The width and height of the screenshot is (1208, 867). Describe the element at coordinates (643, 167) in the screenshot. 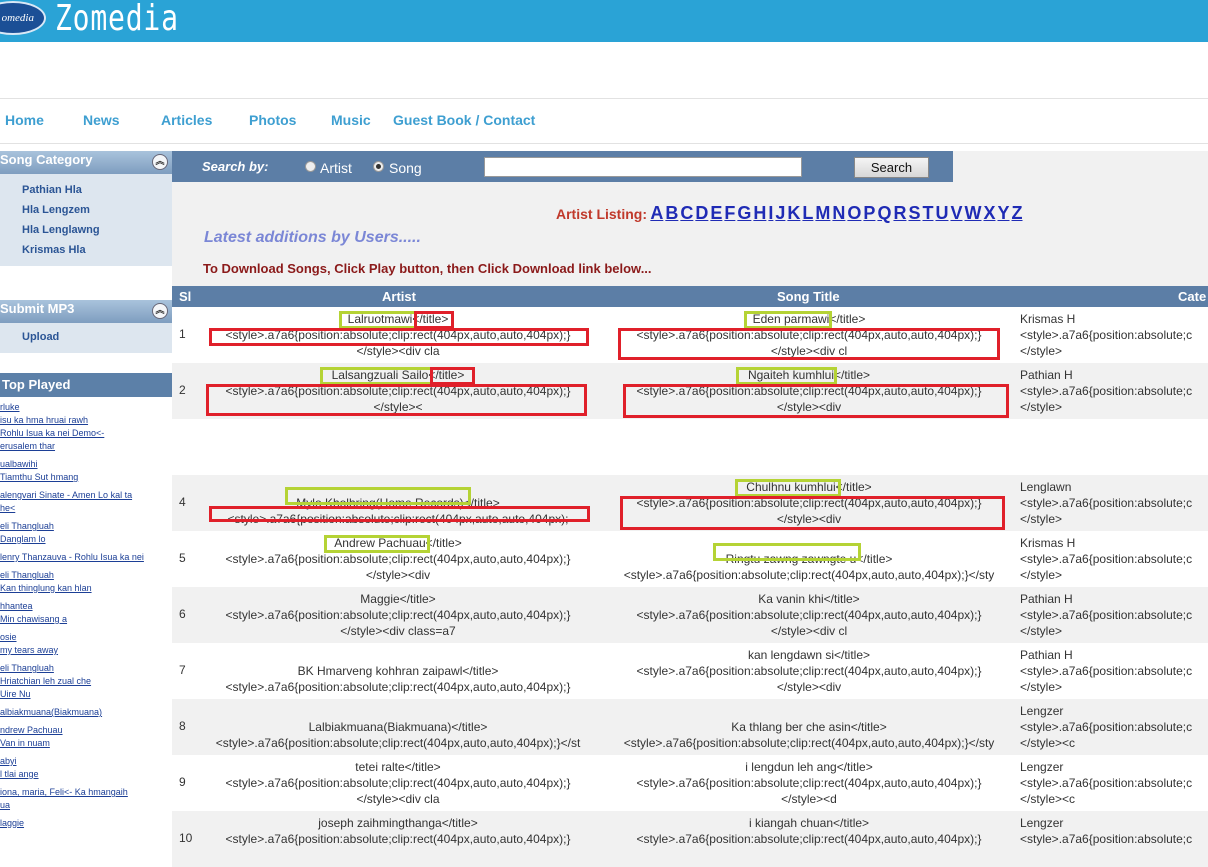

I see `search-input` at that location.